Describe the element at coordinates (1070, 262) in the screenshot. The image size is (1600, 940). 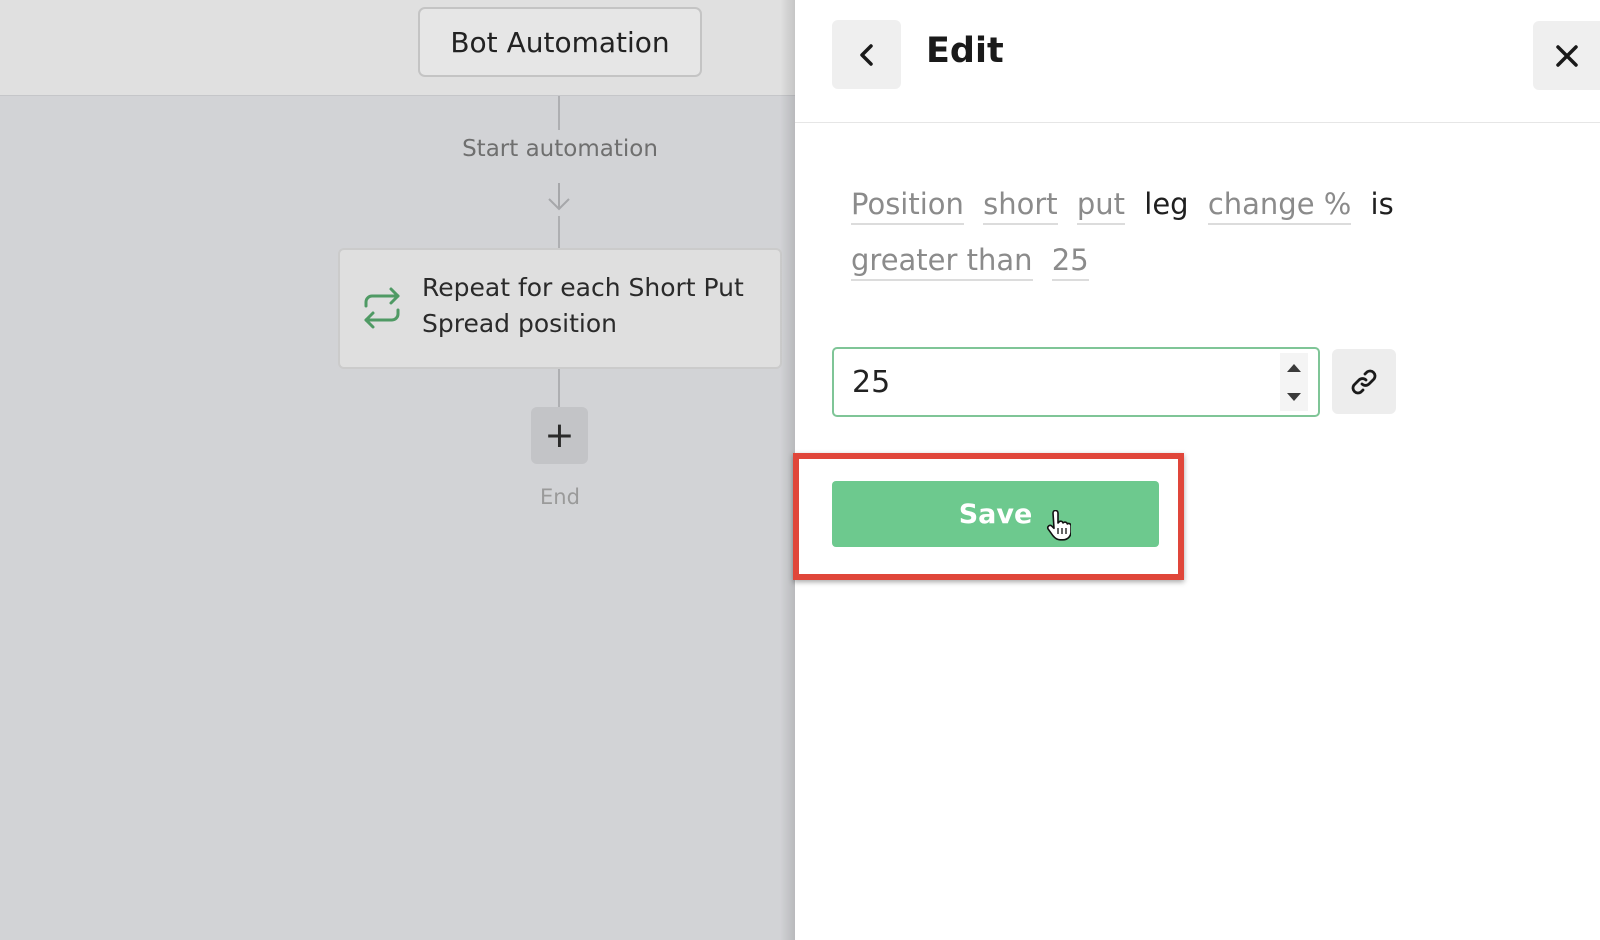
I see `condition-token-value: 25` at that location.